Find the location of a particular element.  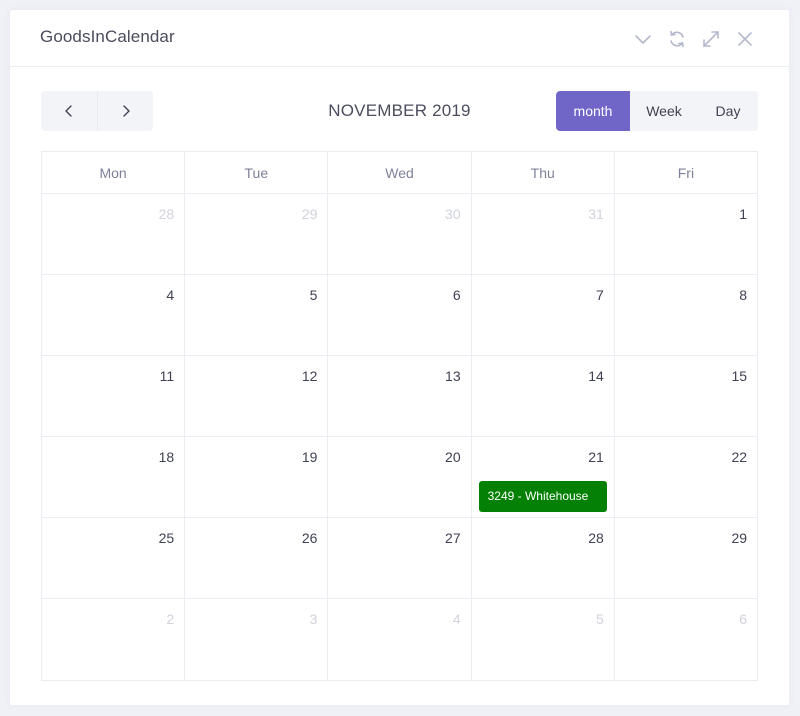

day-number: 8 is located at coordinates (743, 295).